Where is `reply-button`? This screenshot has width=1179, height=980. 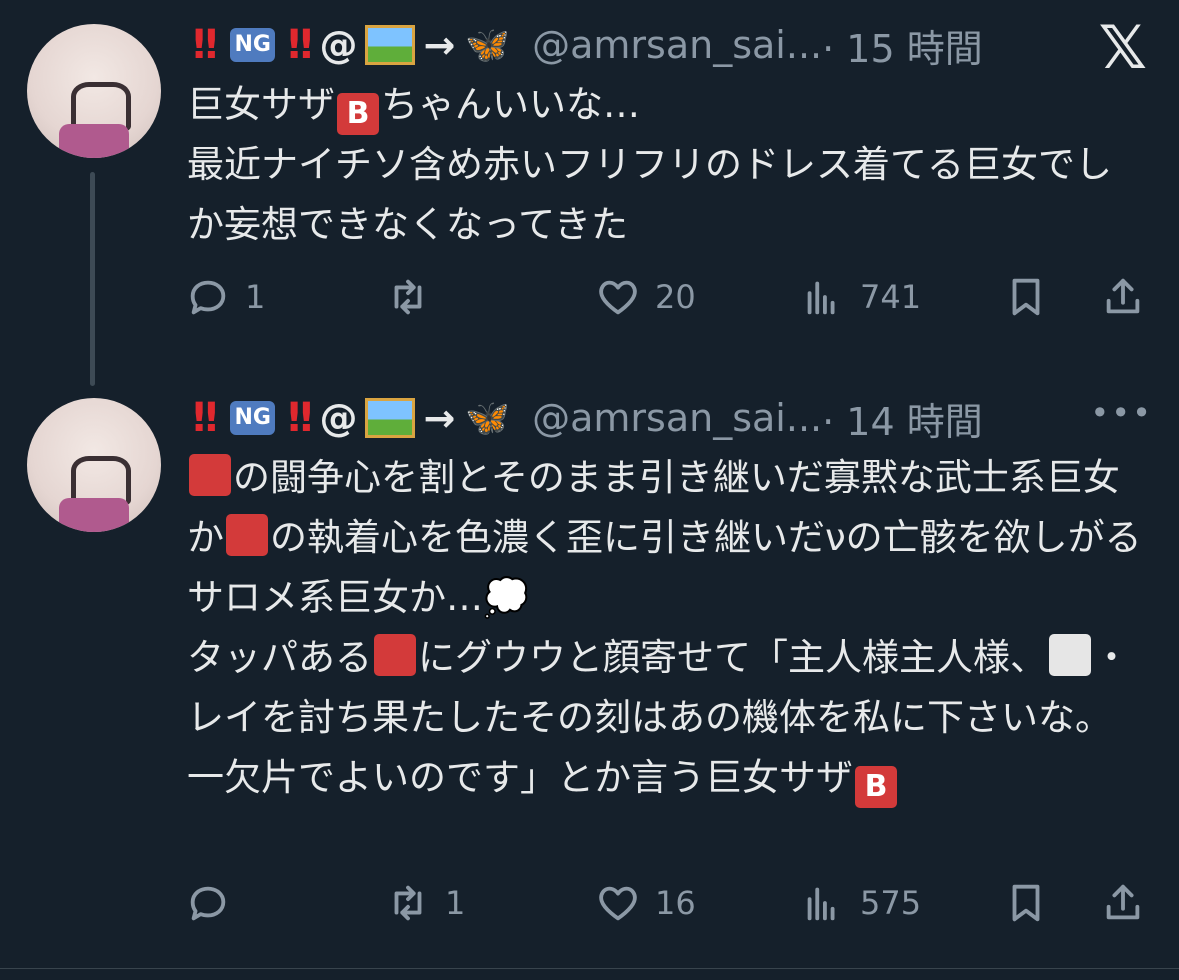 reply-button is located at coordinates (215, 903).